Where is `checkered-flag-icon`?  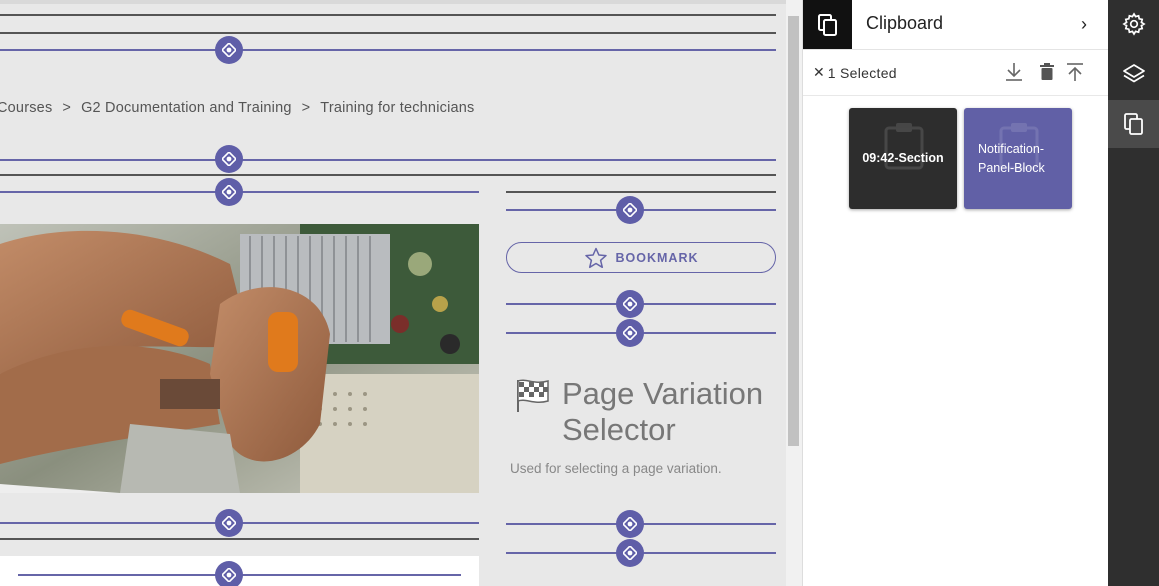 checkered-flag-icon is located at coordinates (533, 397).